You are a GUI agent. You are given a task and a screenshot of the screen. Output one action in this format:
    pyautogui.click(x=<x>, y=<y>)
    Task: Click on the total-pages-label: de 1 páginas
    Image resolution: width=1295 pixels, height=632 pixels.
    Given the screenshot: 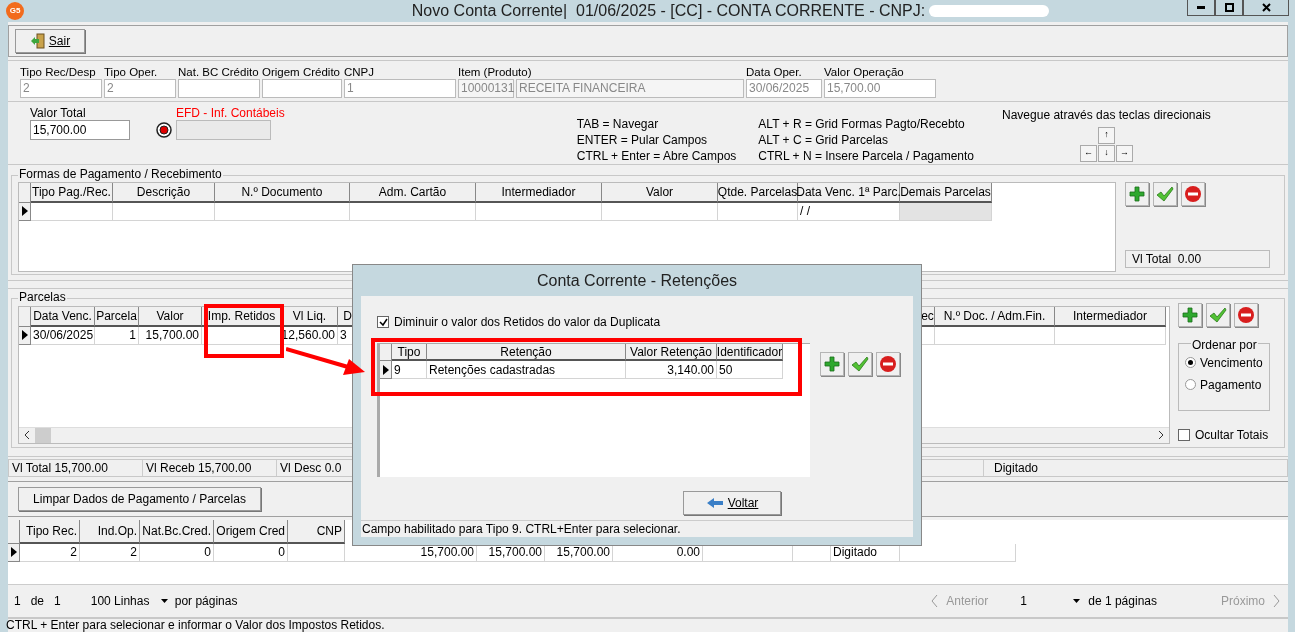 What is the action you would take?
    pyautogui.click(x=1122, y=602)
    